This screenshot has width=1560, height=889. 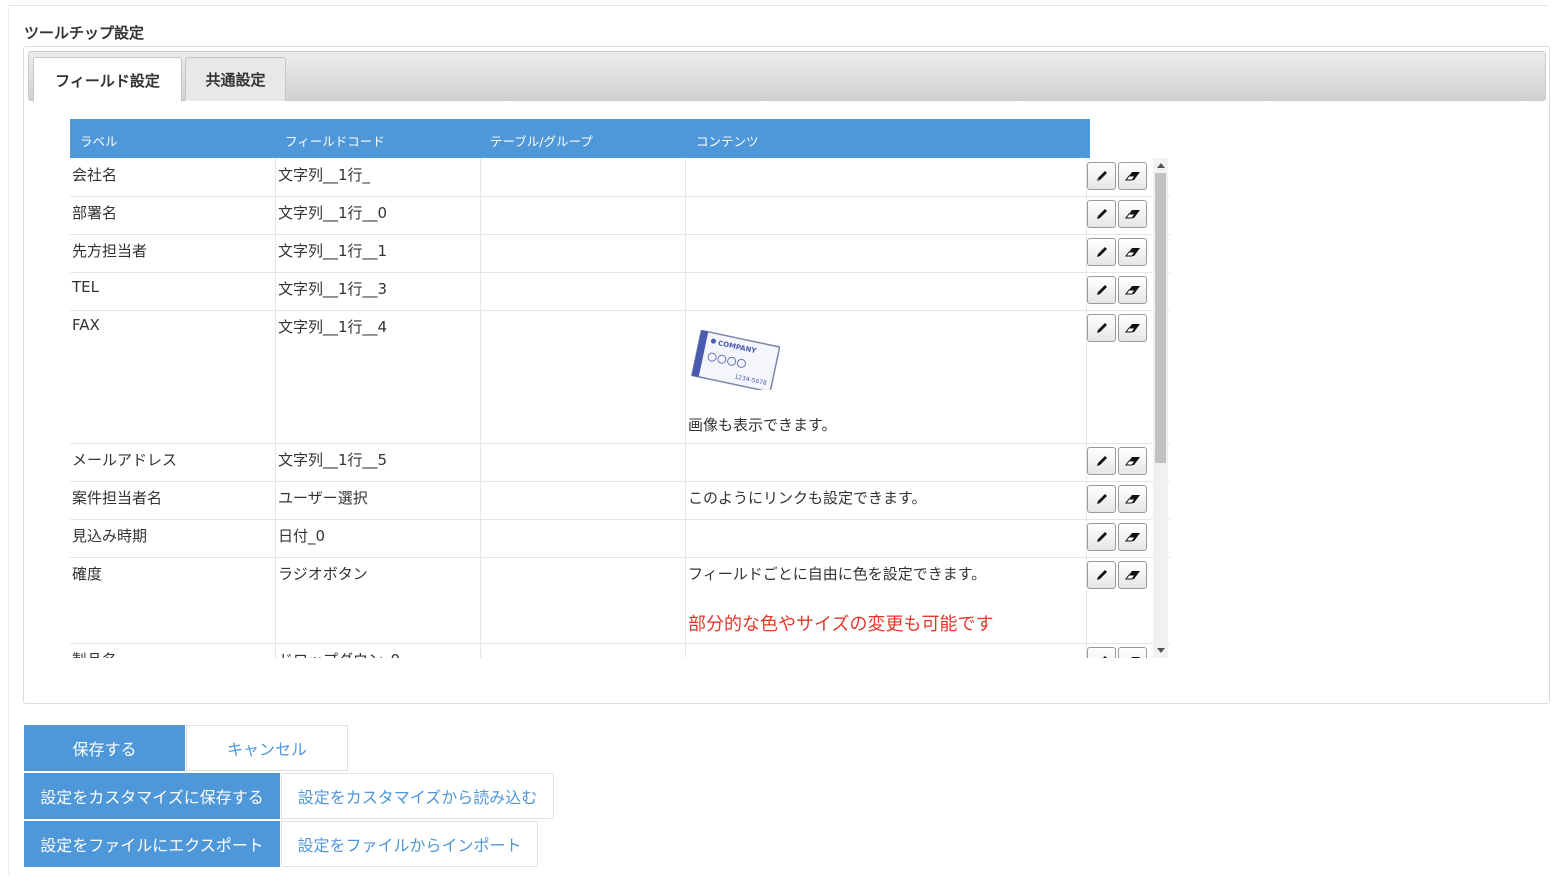 What do you see at coordinates (85, 287) in the screenshot?
I see `row-label: TEL` at bounding box center [85, 287].